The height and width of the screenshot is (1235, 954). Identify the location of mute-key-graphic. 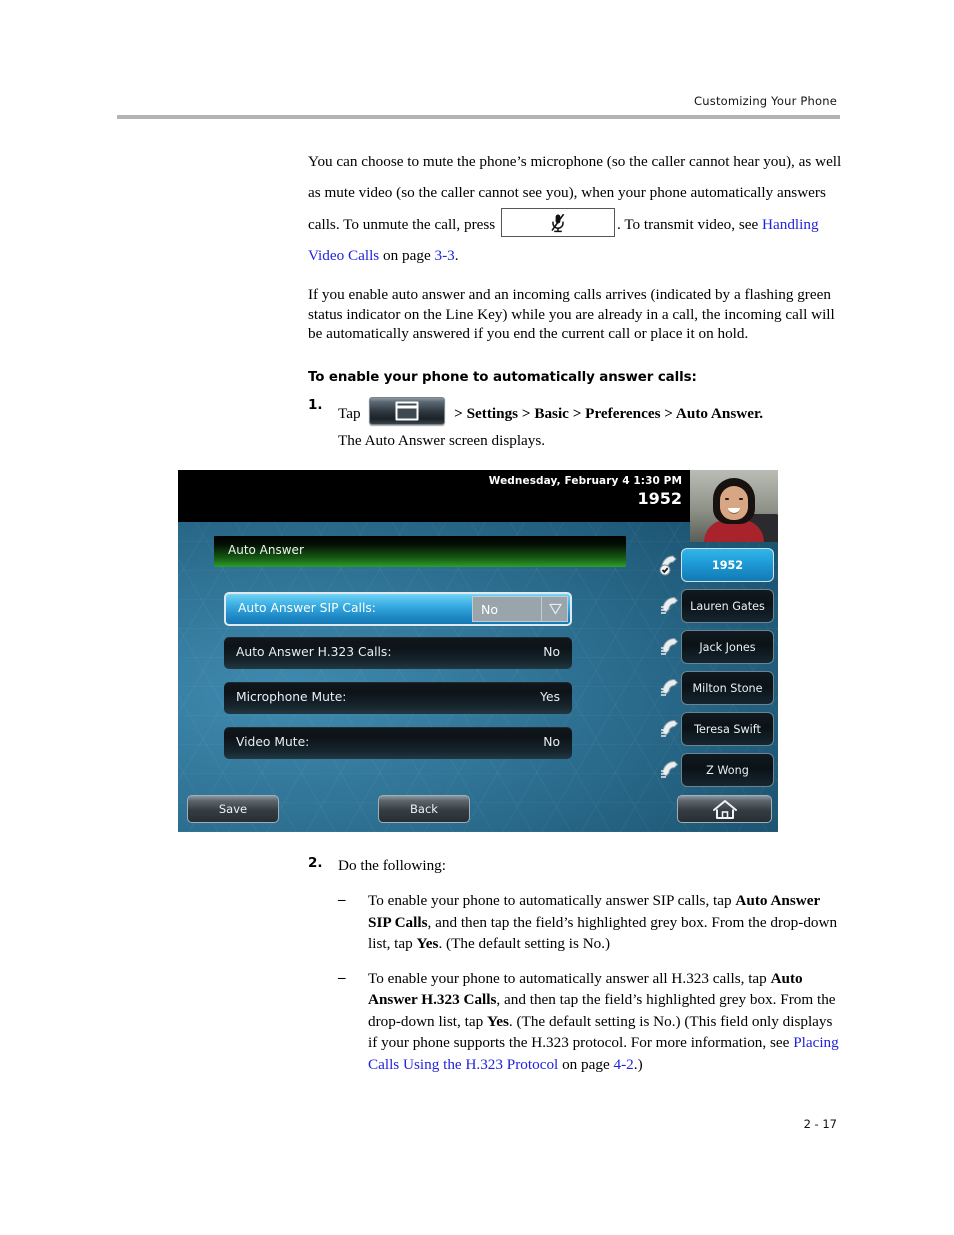
(558, 222).